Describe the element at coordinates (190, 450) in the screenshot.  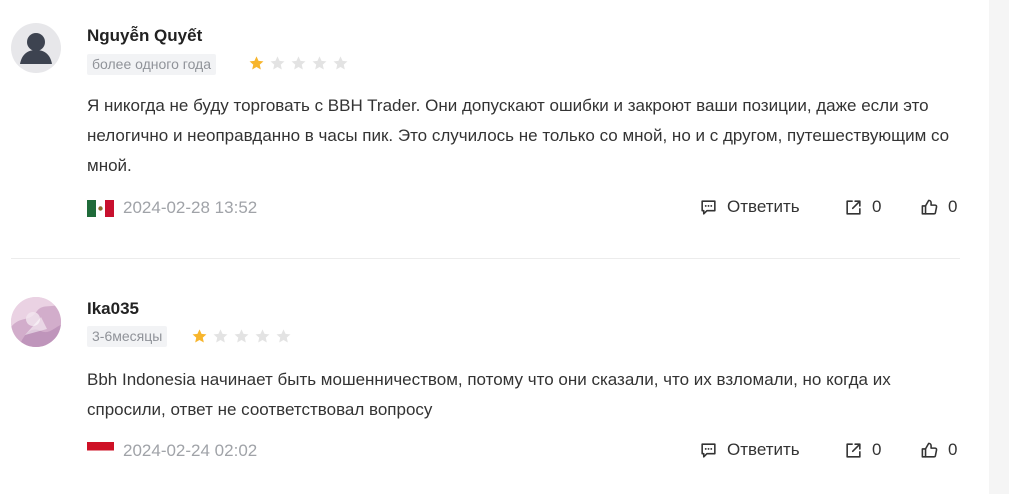
I see `post-date: 2024-02-24 02:02` at that location.